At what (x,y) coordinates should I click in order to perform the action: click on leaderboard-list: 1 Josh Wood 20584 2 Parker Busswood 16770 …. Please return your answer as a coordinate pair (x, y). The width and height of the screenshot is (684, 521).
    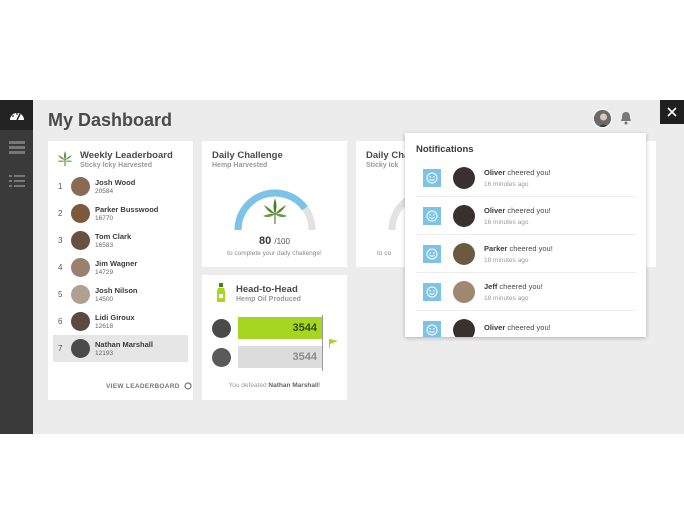
    Looking at the image, I should click on (120, 267).